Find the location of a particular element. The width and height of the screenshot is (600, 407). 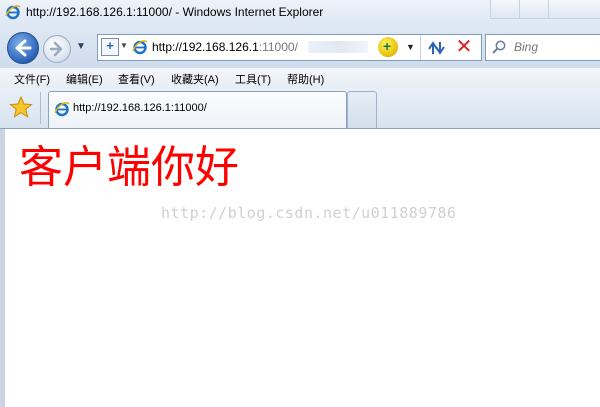

tab-bar: http://192.168.126.1:11000/ is located at coordinates (300, 108).